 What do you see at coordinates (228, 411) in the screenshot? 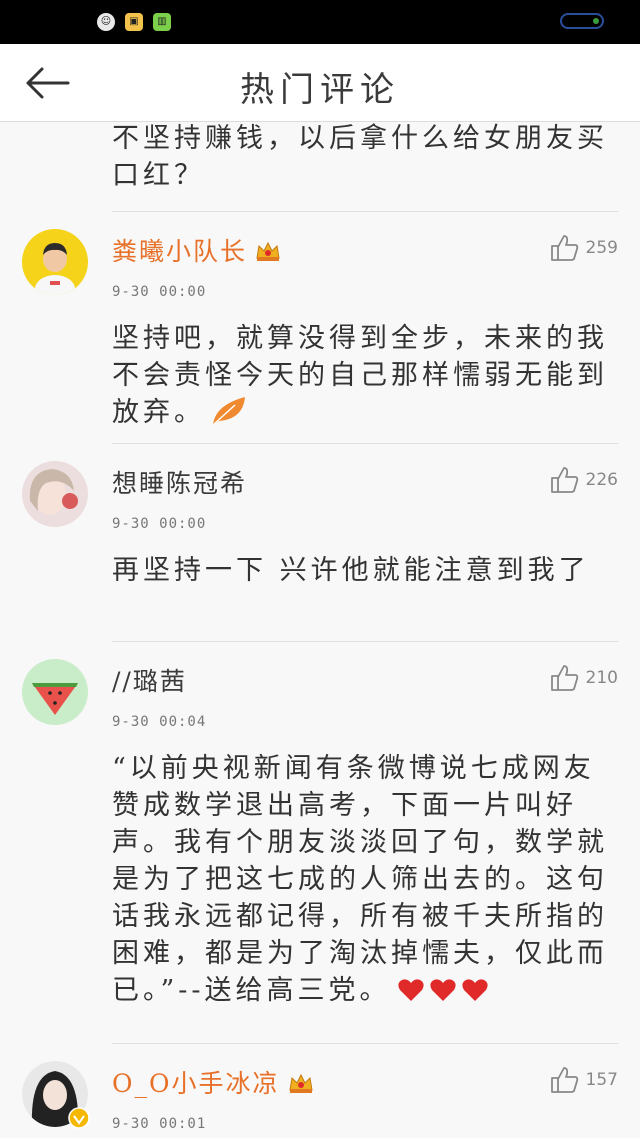
I see `leaf-icon` at bounding box center [228, 411].